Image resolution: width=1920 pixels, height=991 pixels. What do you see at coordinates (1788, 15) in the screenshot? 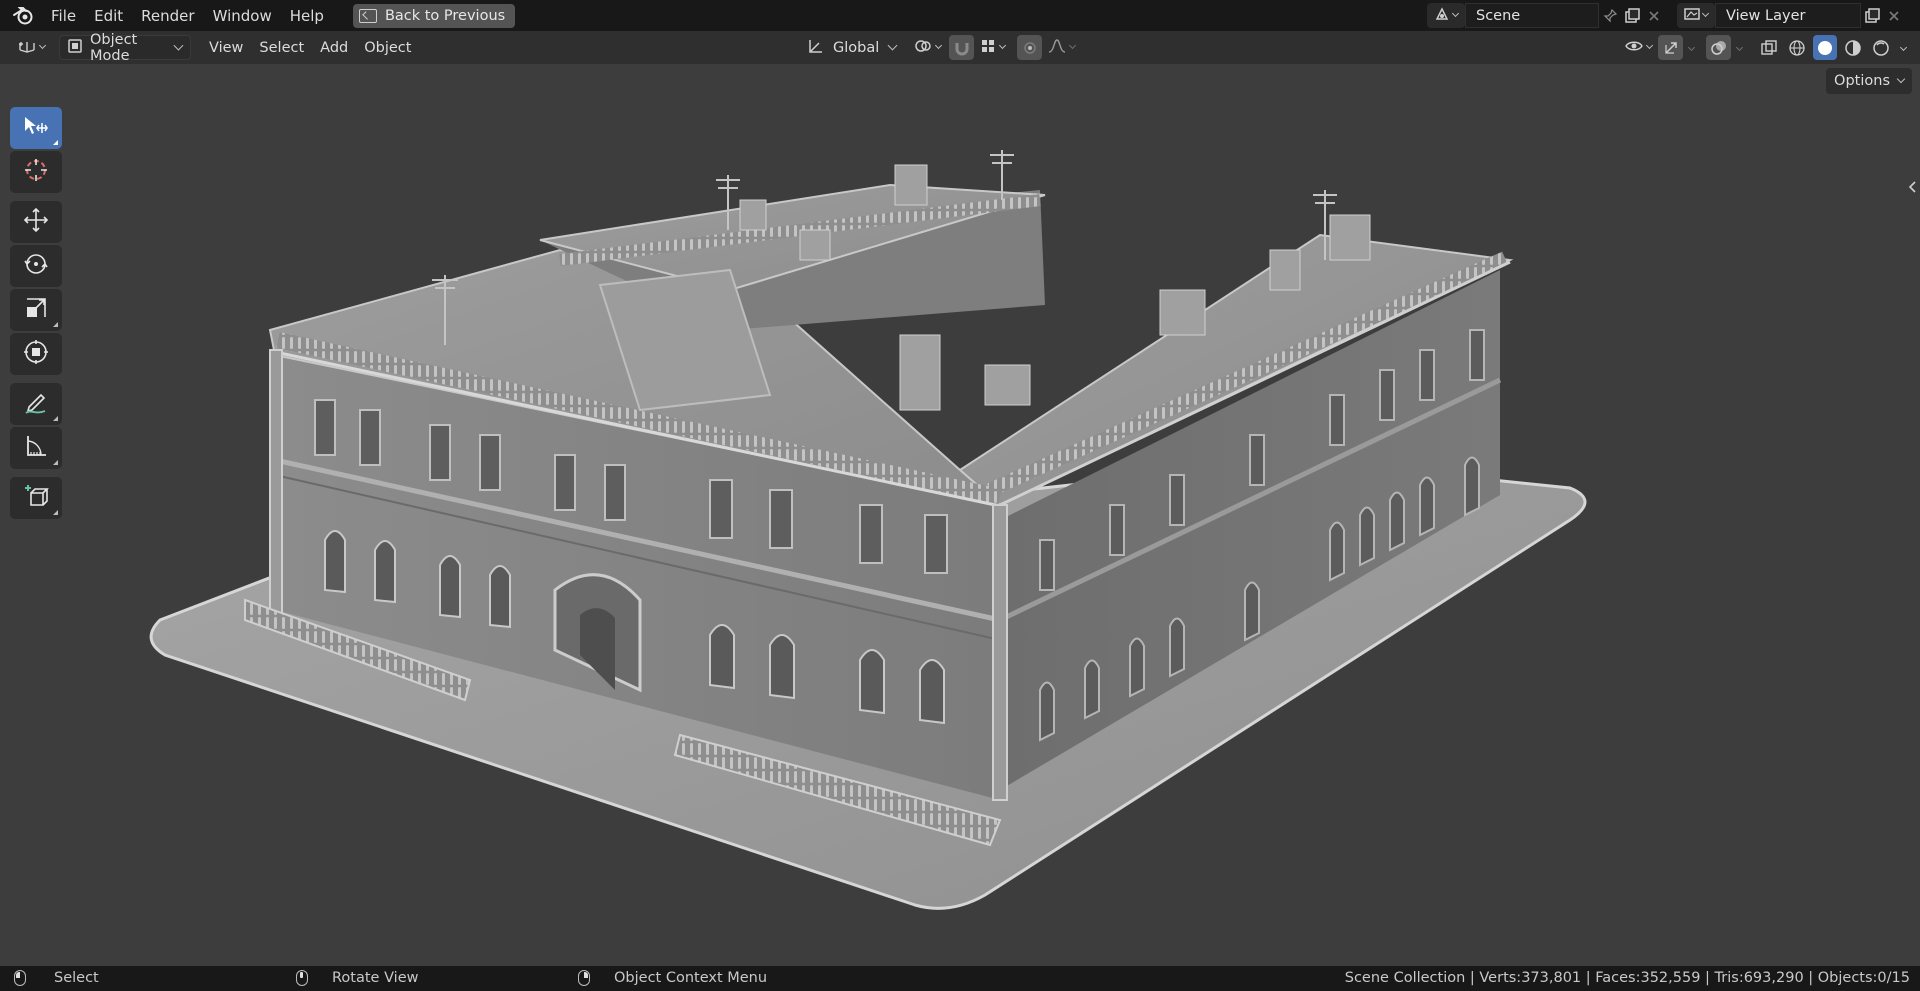
I see `view-layer-name-field: View Layer` at bounding box center [1788, 15].